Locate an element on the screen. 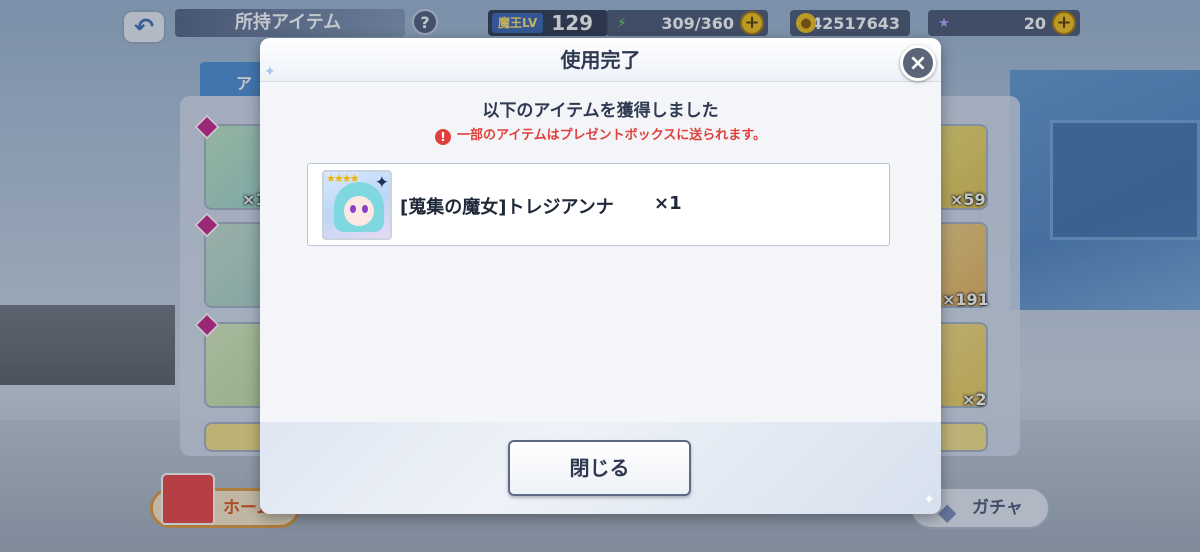 This screenshot has height=552, width=1200. portrait-face is located at coordinates (359, 211).